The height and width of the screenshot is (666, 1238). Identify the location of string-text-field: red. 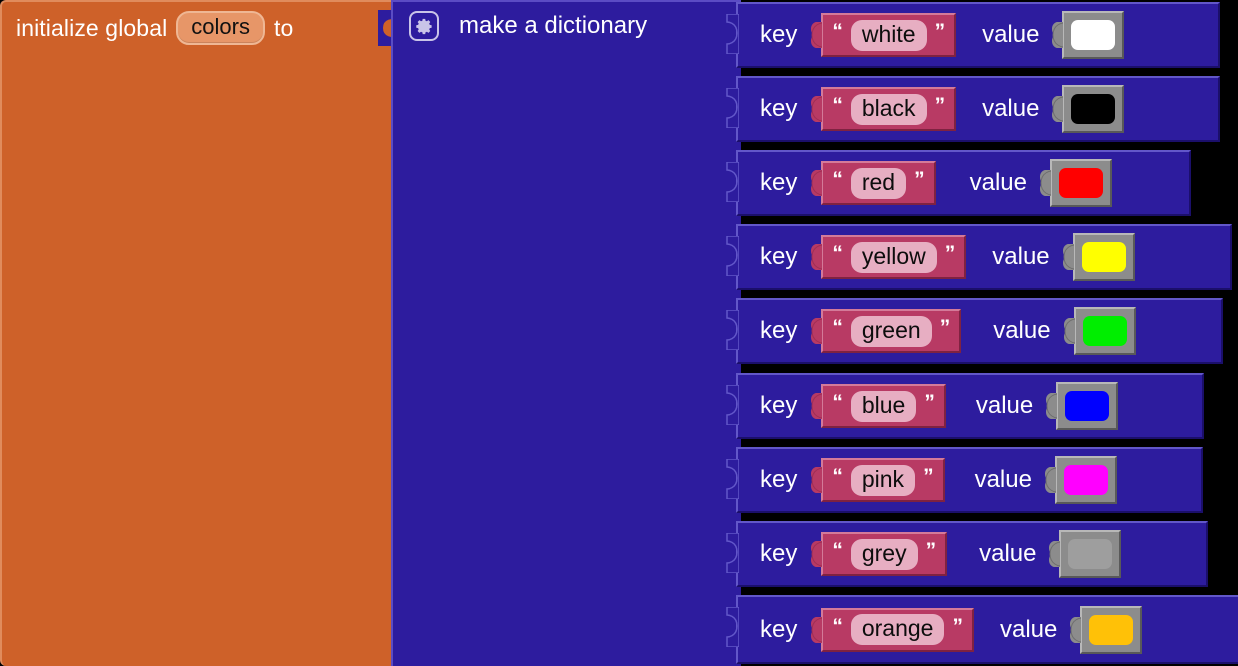
(878, 183).